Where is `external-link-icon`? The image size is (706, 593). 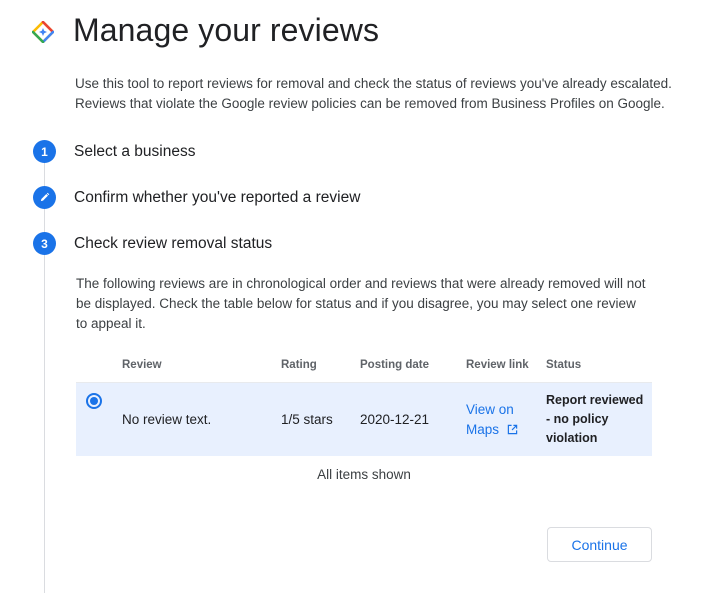 external-link-icon is located at coordinates (512, 429).